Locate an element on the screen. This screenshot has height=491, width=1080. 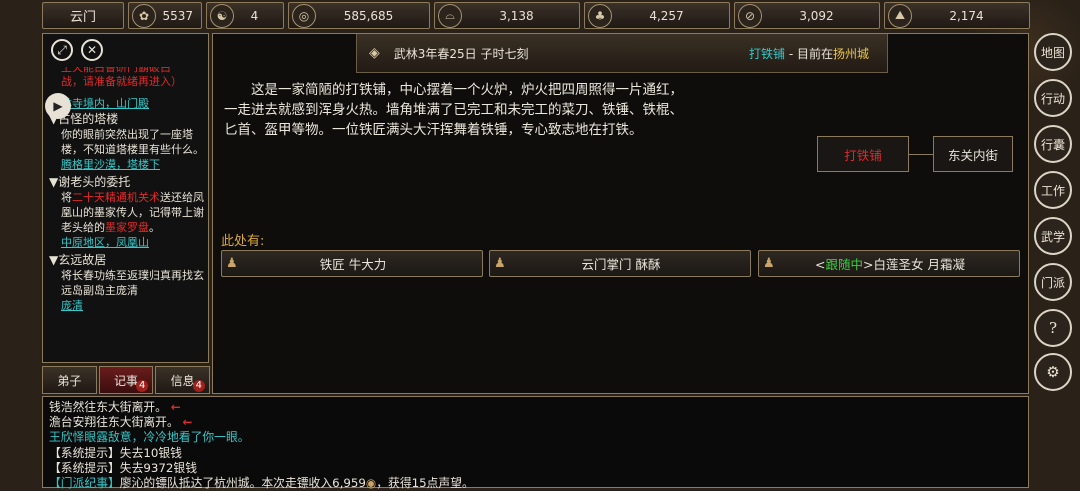
resource-value: 4,257 is located at coordinates (666, 15).